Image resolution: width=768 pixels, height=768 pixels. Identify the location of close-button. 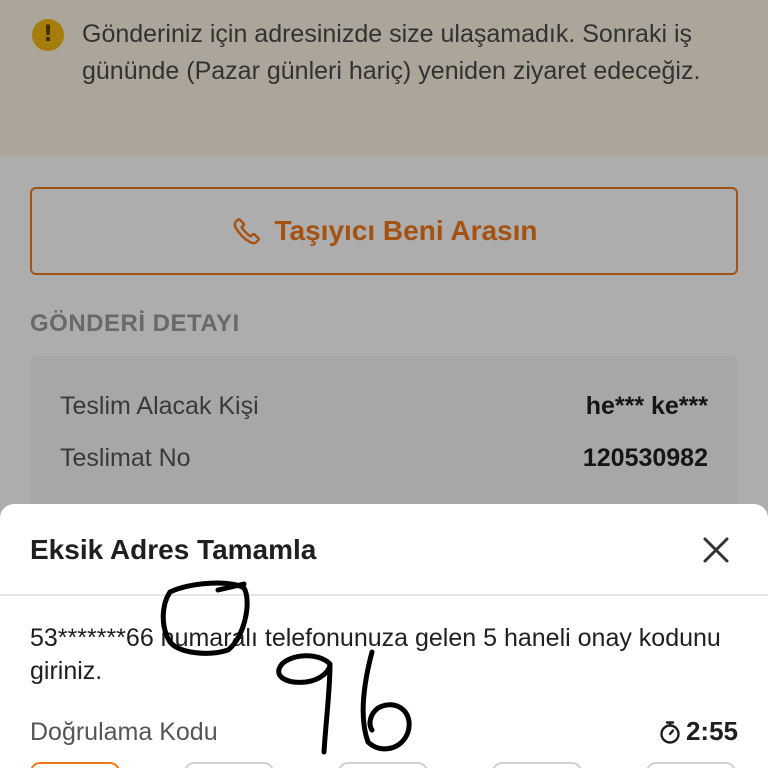
(716, 550).